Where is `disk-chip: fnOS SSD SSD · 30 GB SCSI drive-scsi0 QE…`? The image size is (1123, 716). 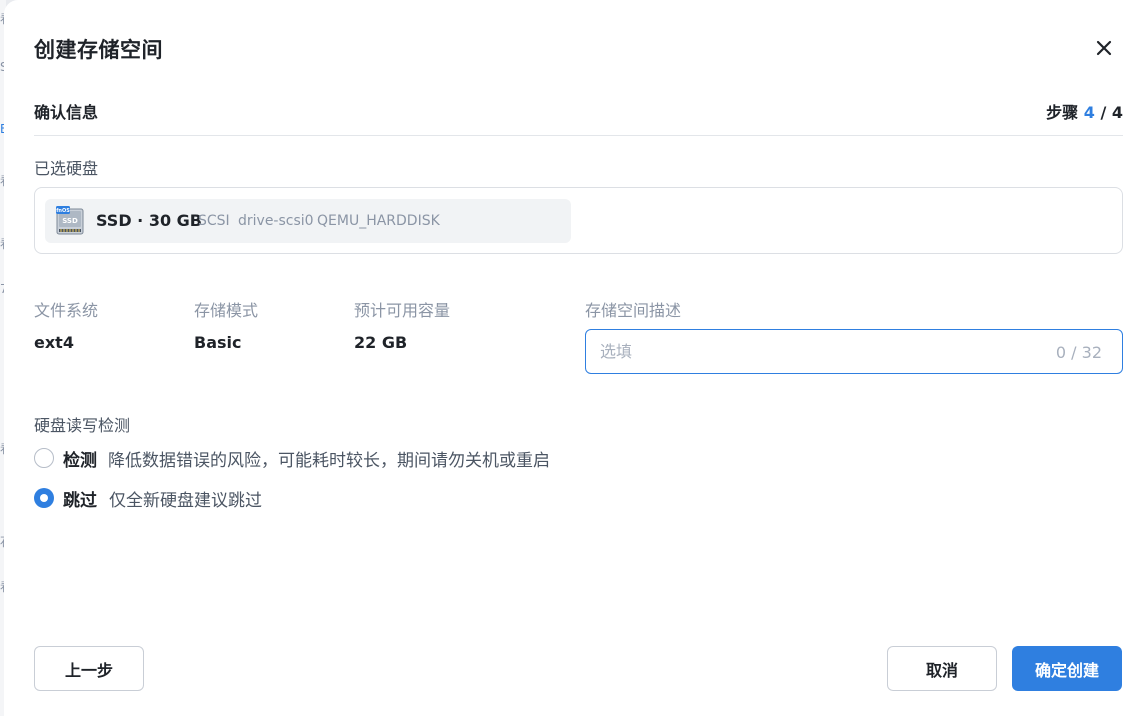 disk-chip: fnOS SSD SSD · 30 GB SCSI drive-scsi0 QE… is located at coordinates (308, 221).